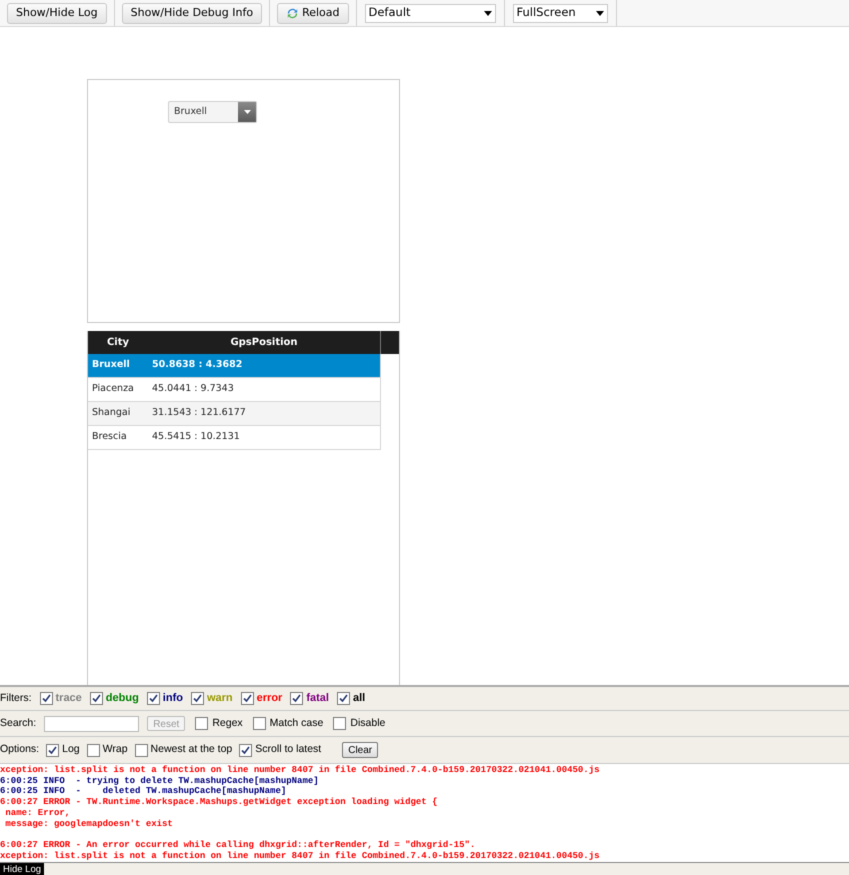 This screenshot has width=849, height=875. What do you see at coordinates (192, 389) in the screenshot?
I see `table-cell-text: 45.0441 : 9.7343` at bounding box center [192, 389].